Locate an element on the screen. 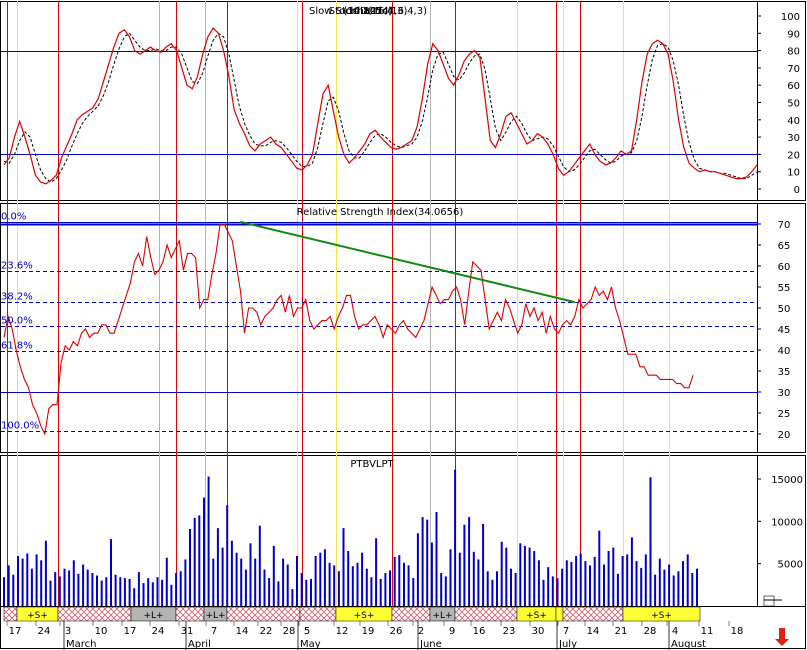 The height and width of the screenshot is (650, 807). fib-level-label: 0.0% is located at coordinates (13, 217).